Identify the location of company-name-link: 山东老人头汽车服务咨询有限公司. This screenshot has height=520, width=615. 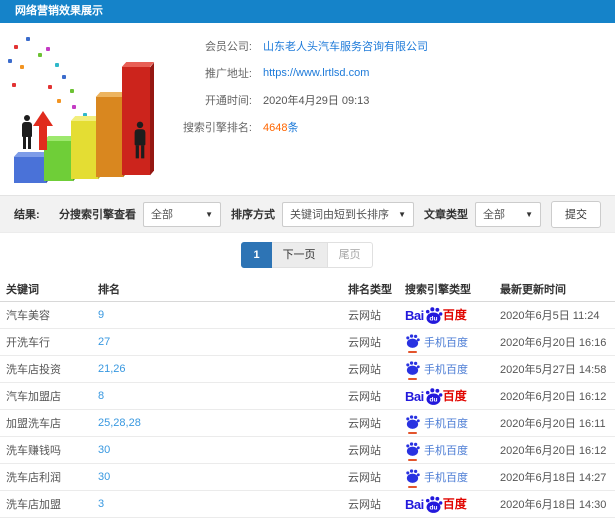
(345, 46).